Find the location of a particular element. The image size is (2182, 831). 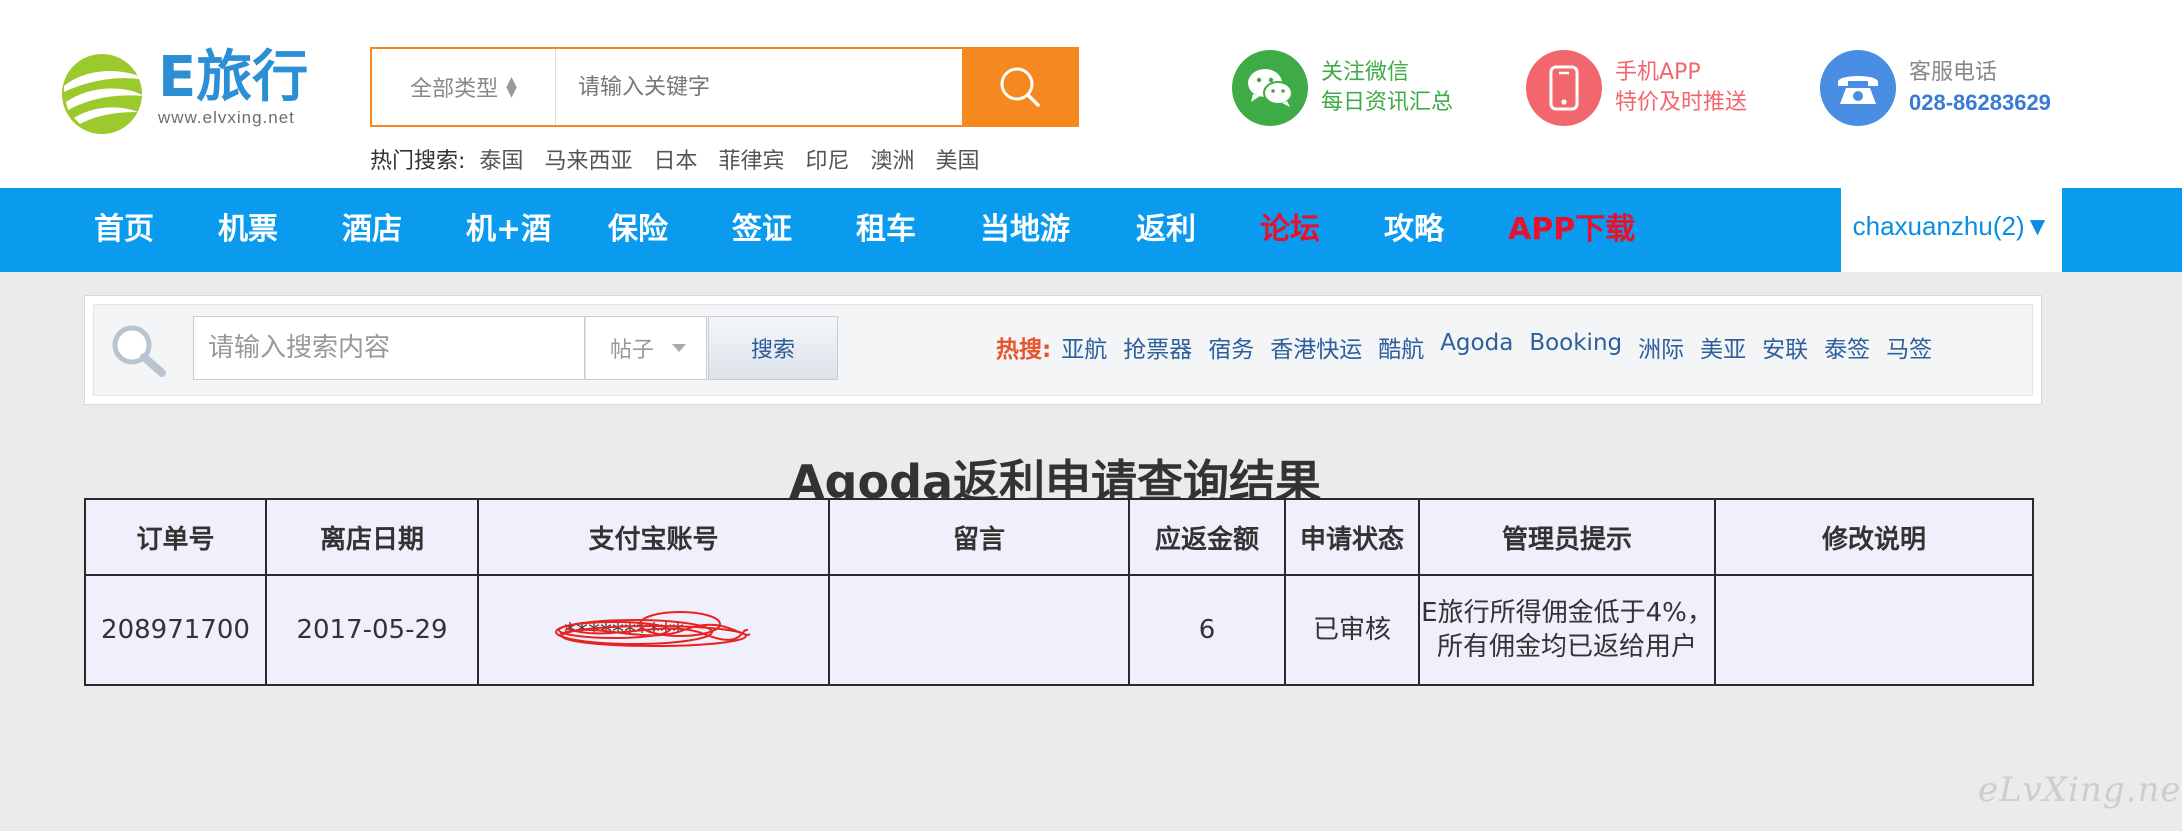

hotline-label: 客服电话 is located at coordinates (1953, 72).